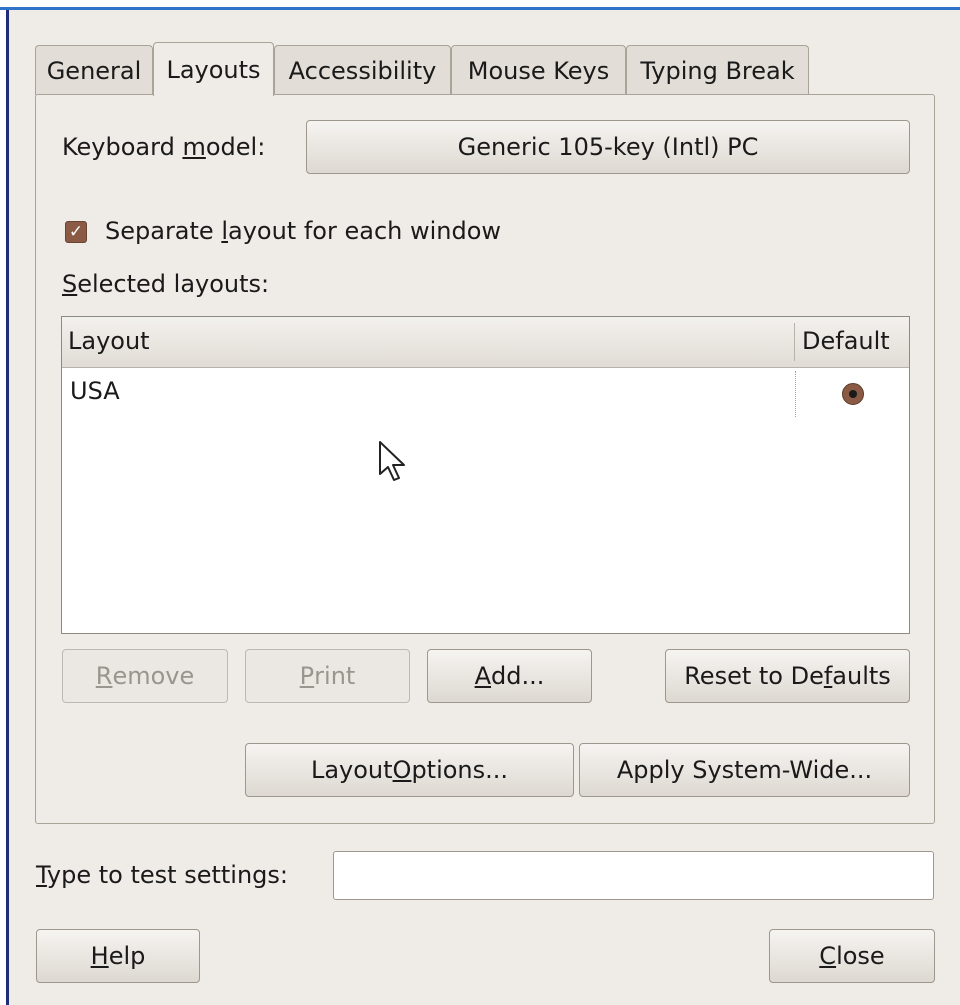 This screenshot has width=960, height=1005. I want to click on column-divider, so click(794, 342).